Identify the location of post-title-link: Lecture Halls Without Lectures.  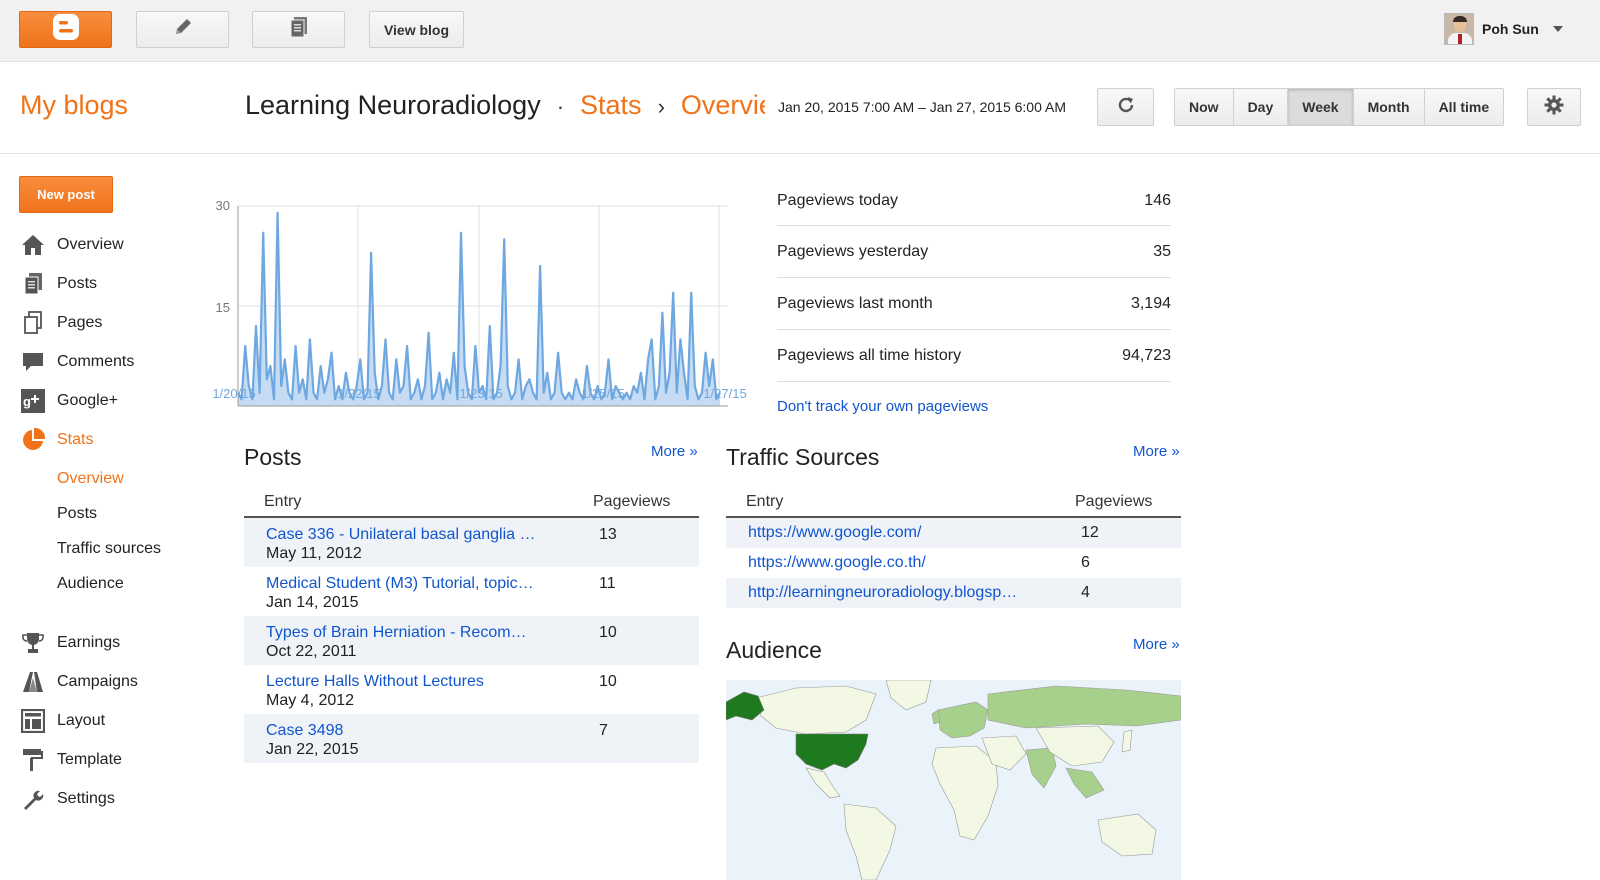
(411, 682).